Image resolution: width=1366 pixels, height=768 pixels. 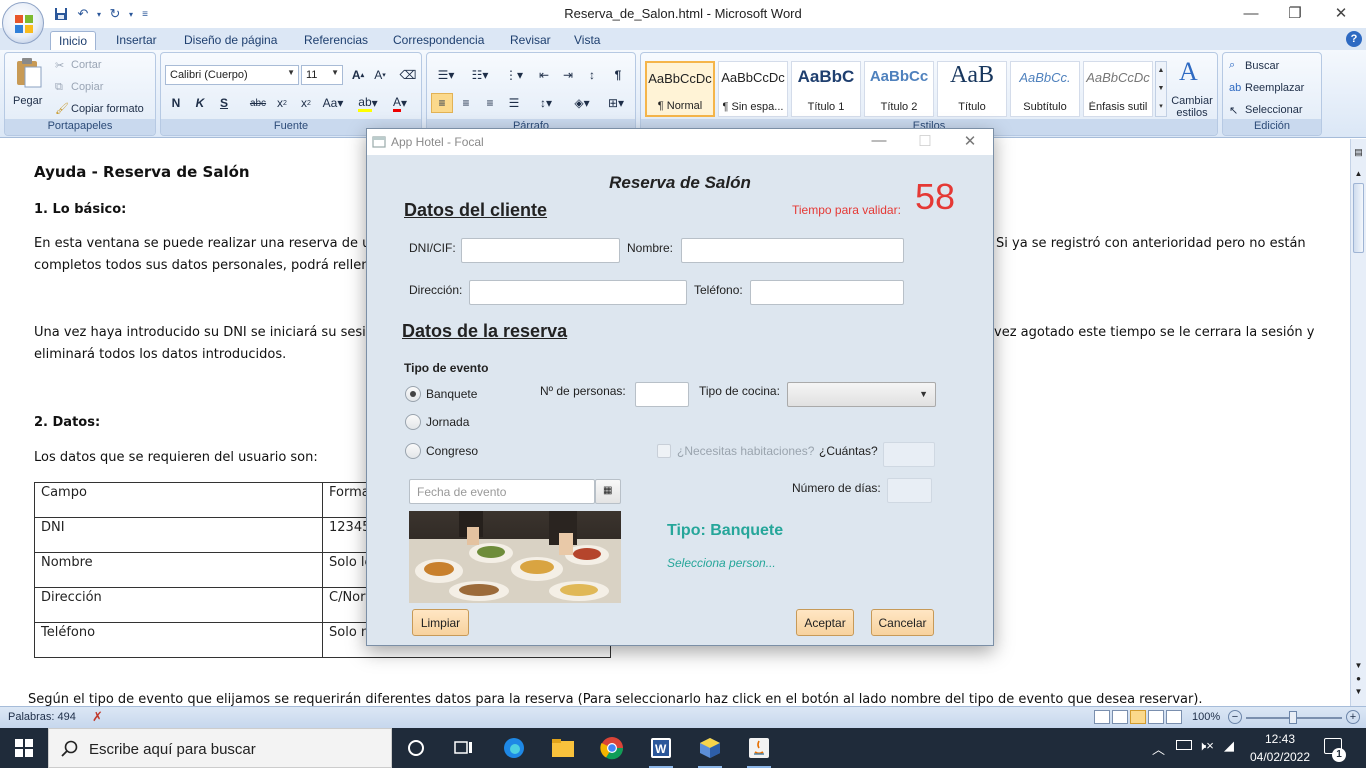 What do you see at coordinates (86, 65) in the screenshot?
I see `cut-button: Cortar` at bounding box center [86, 65].